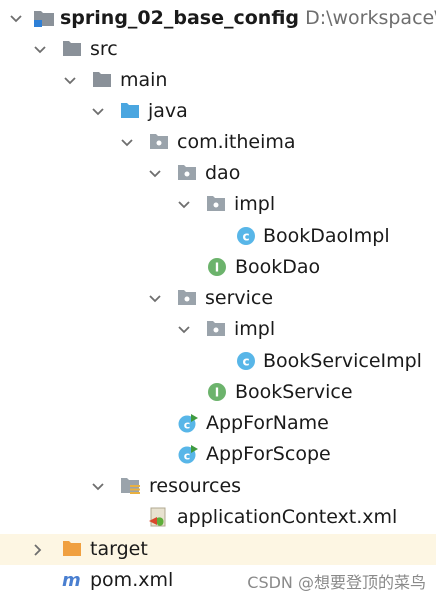 This screenshot has height=603, width=436. What do you see at coordinates (223, 173) in the screenshot?
I see `tree-node-label: dao` at bounding box center [223, 173].